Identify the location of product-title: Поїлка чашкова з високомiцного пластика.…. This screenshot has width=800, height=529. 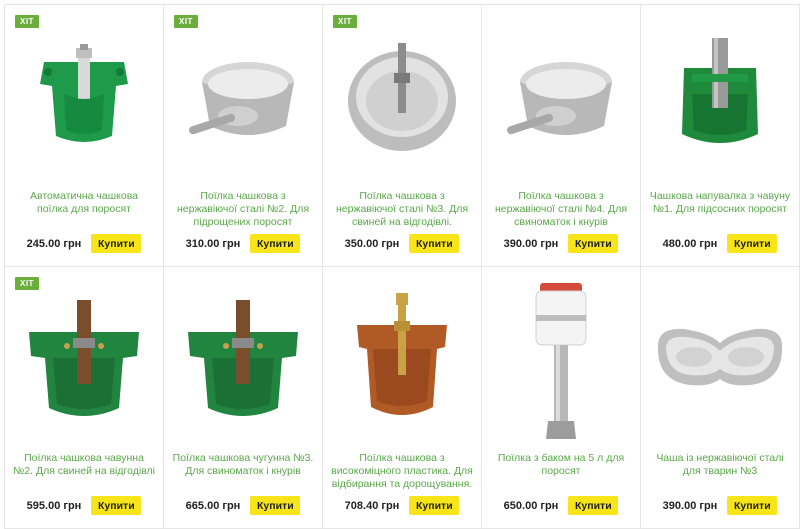
(402, 471).